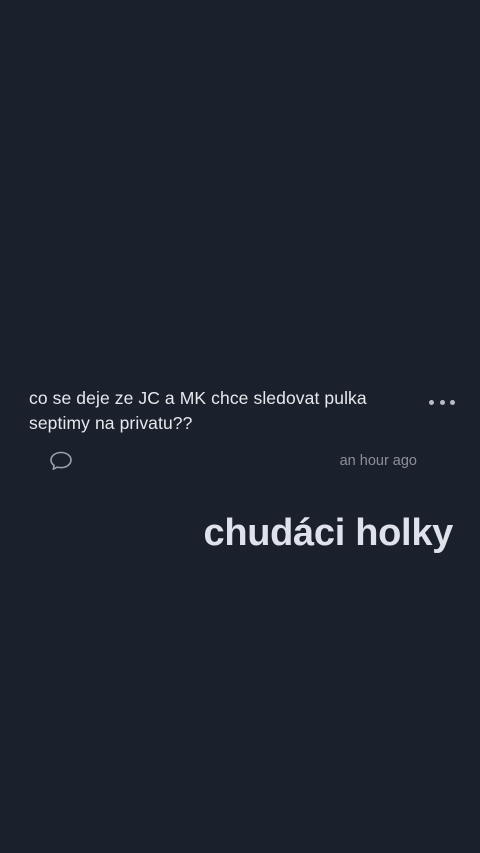 The height and width of the screenshot is (853, 480). I want to click on story-caption: chudáci holky, so click(328, 533).